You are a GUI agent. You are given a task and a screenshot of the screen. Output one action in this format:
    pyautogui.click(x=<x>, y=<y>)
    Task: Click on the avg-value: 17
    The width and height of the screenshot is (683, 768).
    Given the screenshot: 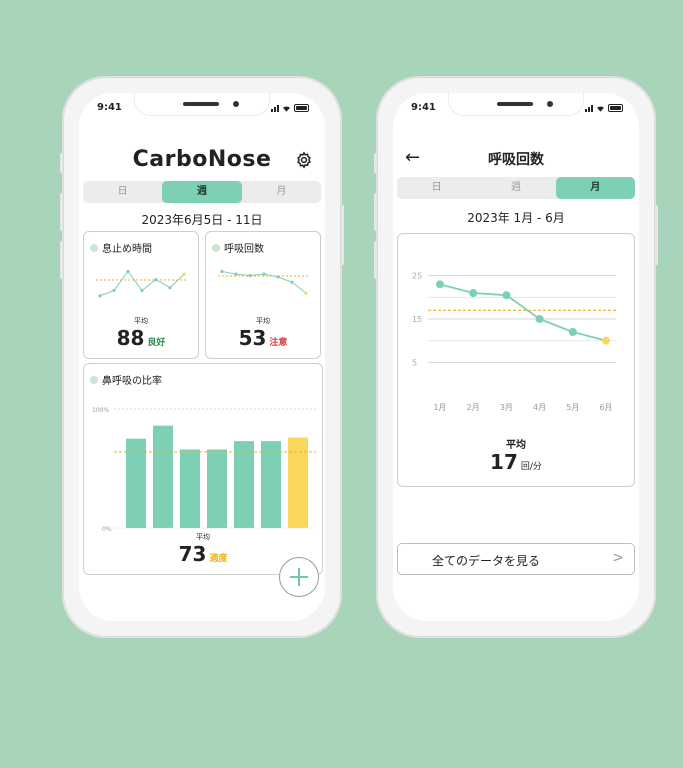 What is the action you would take?
    pyautogui.click(x=504, y=462)
    